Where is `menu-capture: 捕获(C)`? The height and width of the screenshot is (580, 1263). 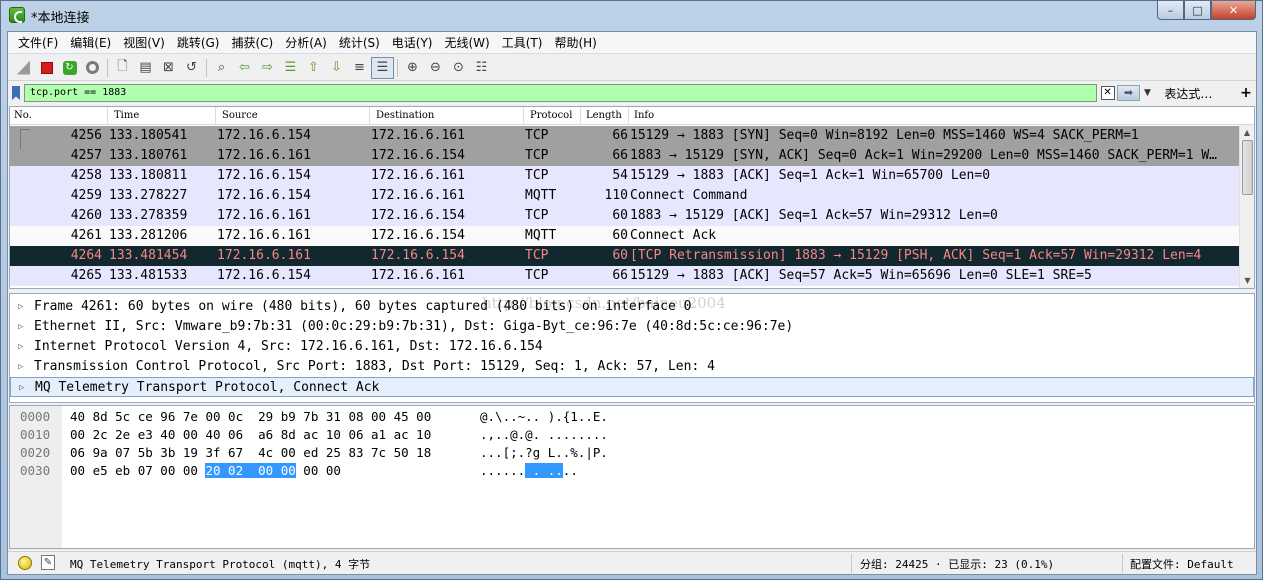 menu-capture: 捕获(C) is located at coordinates (252, 43).